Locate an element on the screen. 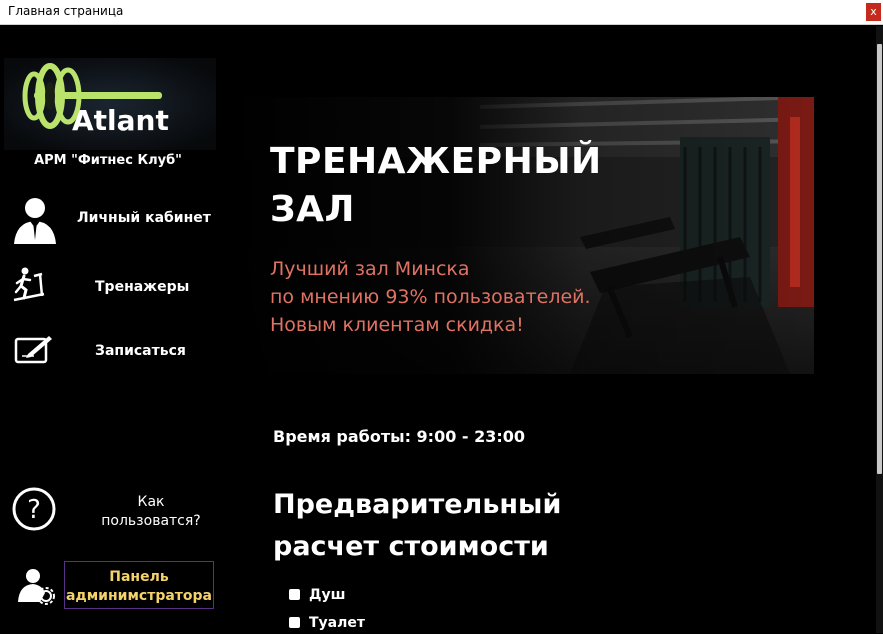 The image size is (883, 634). barbell-logo-icon: Atlant is located at coordinates (110, 104).